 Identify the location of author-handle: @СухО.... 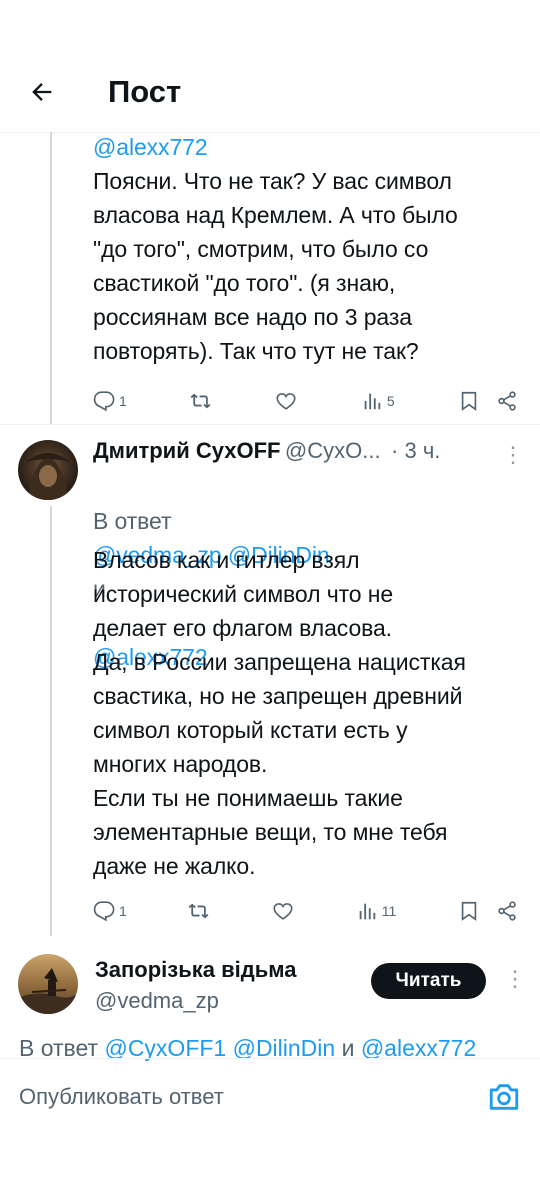
(333, 450).